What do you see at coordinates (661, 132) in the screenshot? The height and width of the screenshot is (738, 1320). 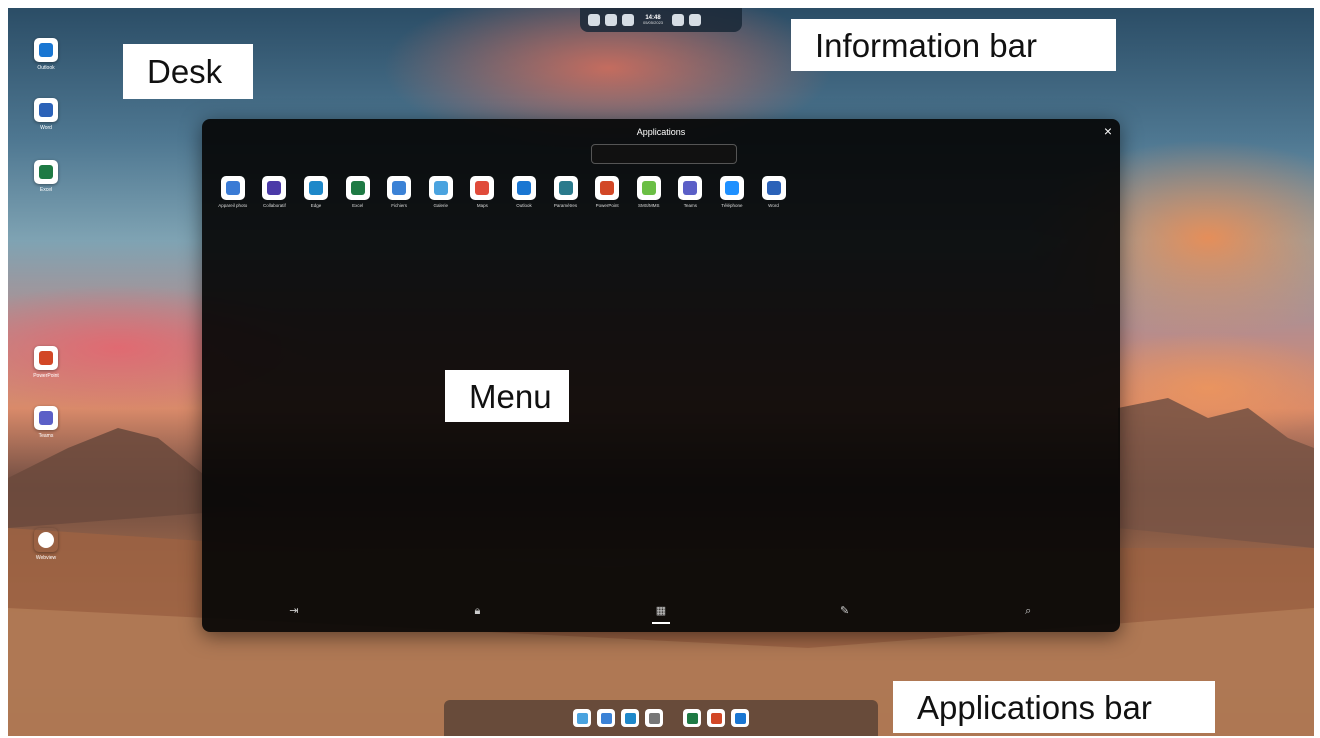 I see `menu-title: Applications` at bounding box center [661, 132].